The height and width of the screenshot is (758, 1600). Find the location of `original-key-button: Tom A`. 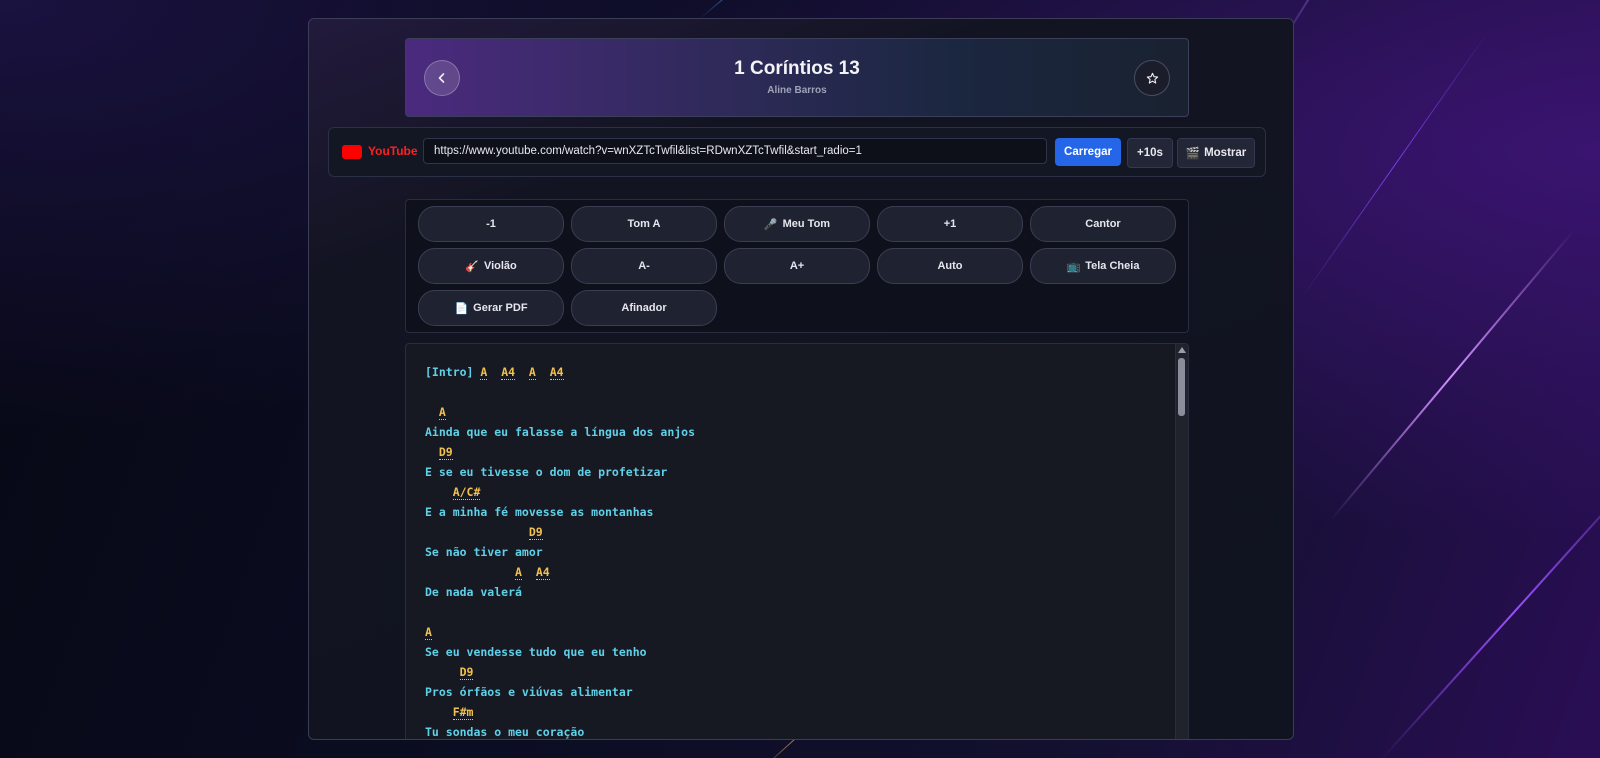

original-key-button: Tom A is located at coordinates (644, 224).